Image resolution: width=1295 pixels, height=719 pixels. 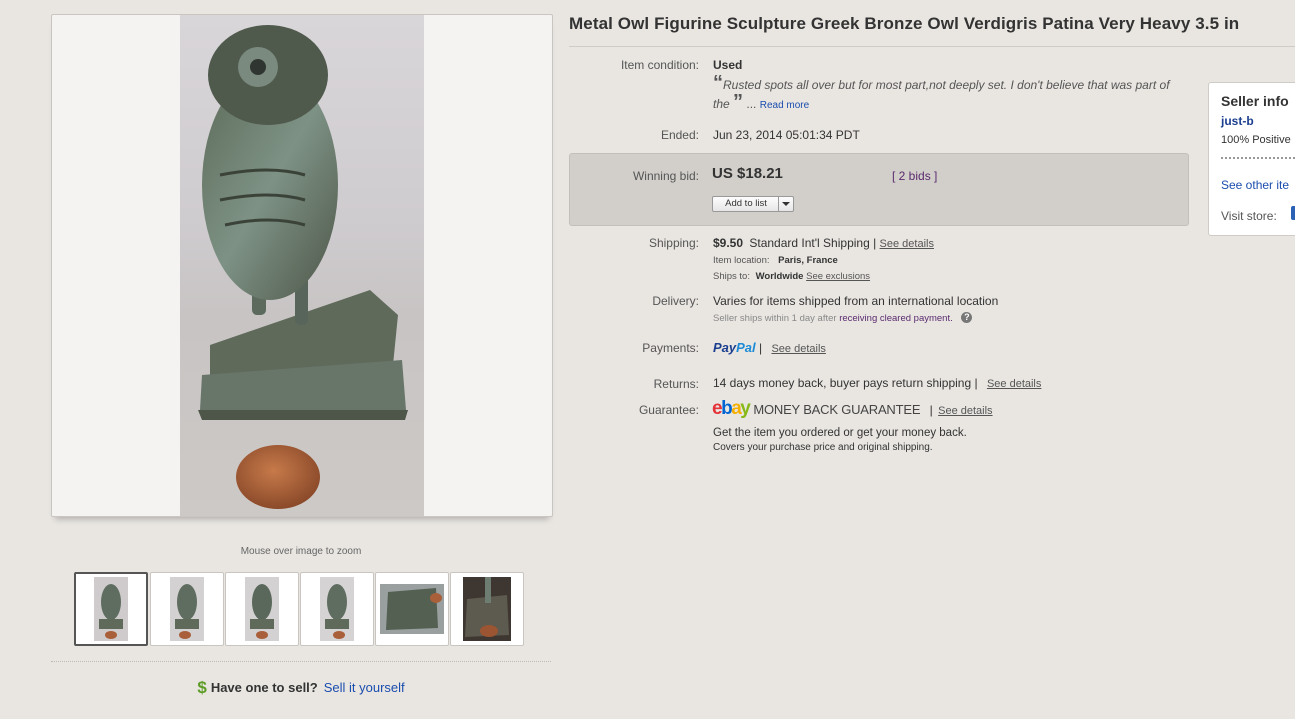 What do you see at coordinates (728, 243) in the screenshot?
I see `shipping-cost: $9.50` at bounding box center [728, 243].